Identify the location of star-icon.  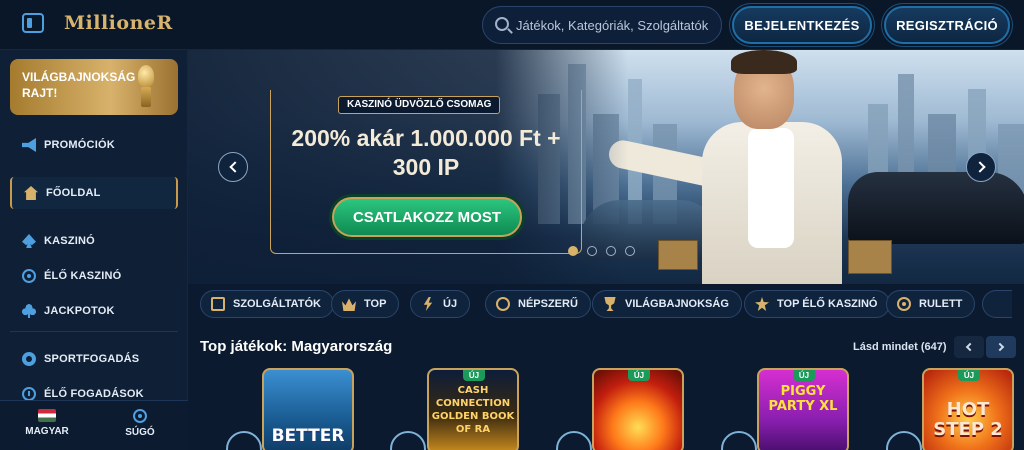
(762, 304).